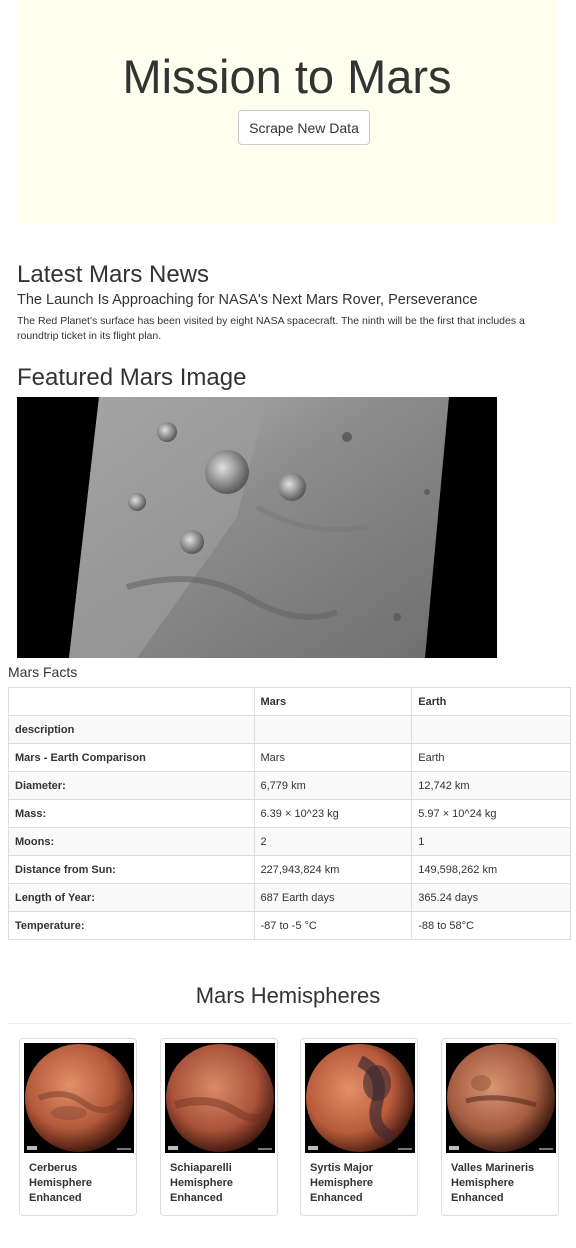 The height and width of the screenshot is (1248, 576). I want to click on table-row-label: Length of Year:, so click(131, 897).